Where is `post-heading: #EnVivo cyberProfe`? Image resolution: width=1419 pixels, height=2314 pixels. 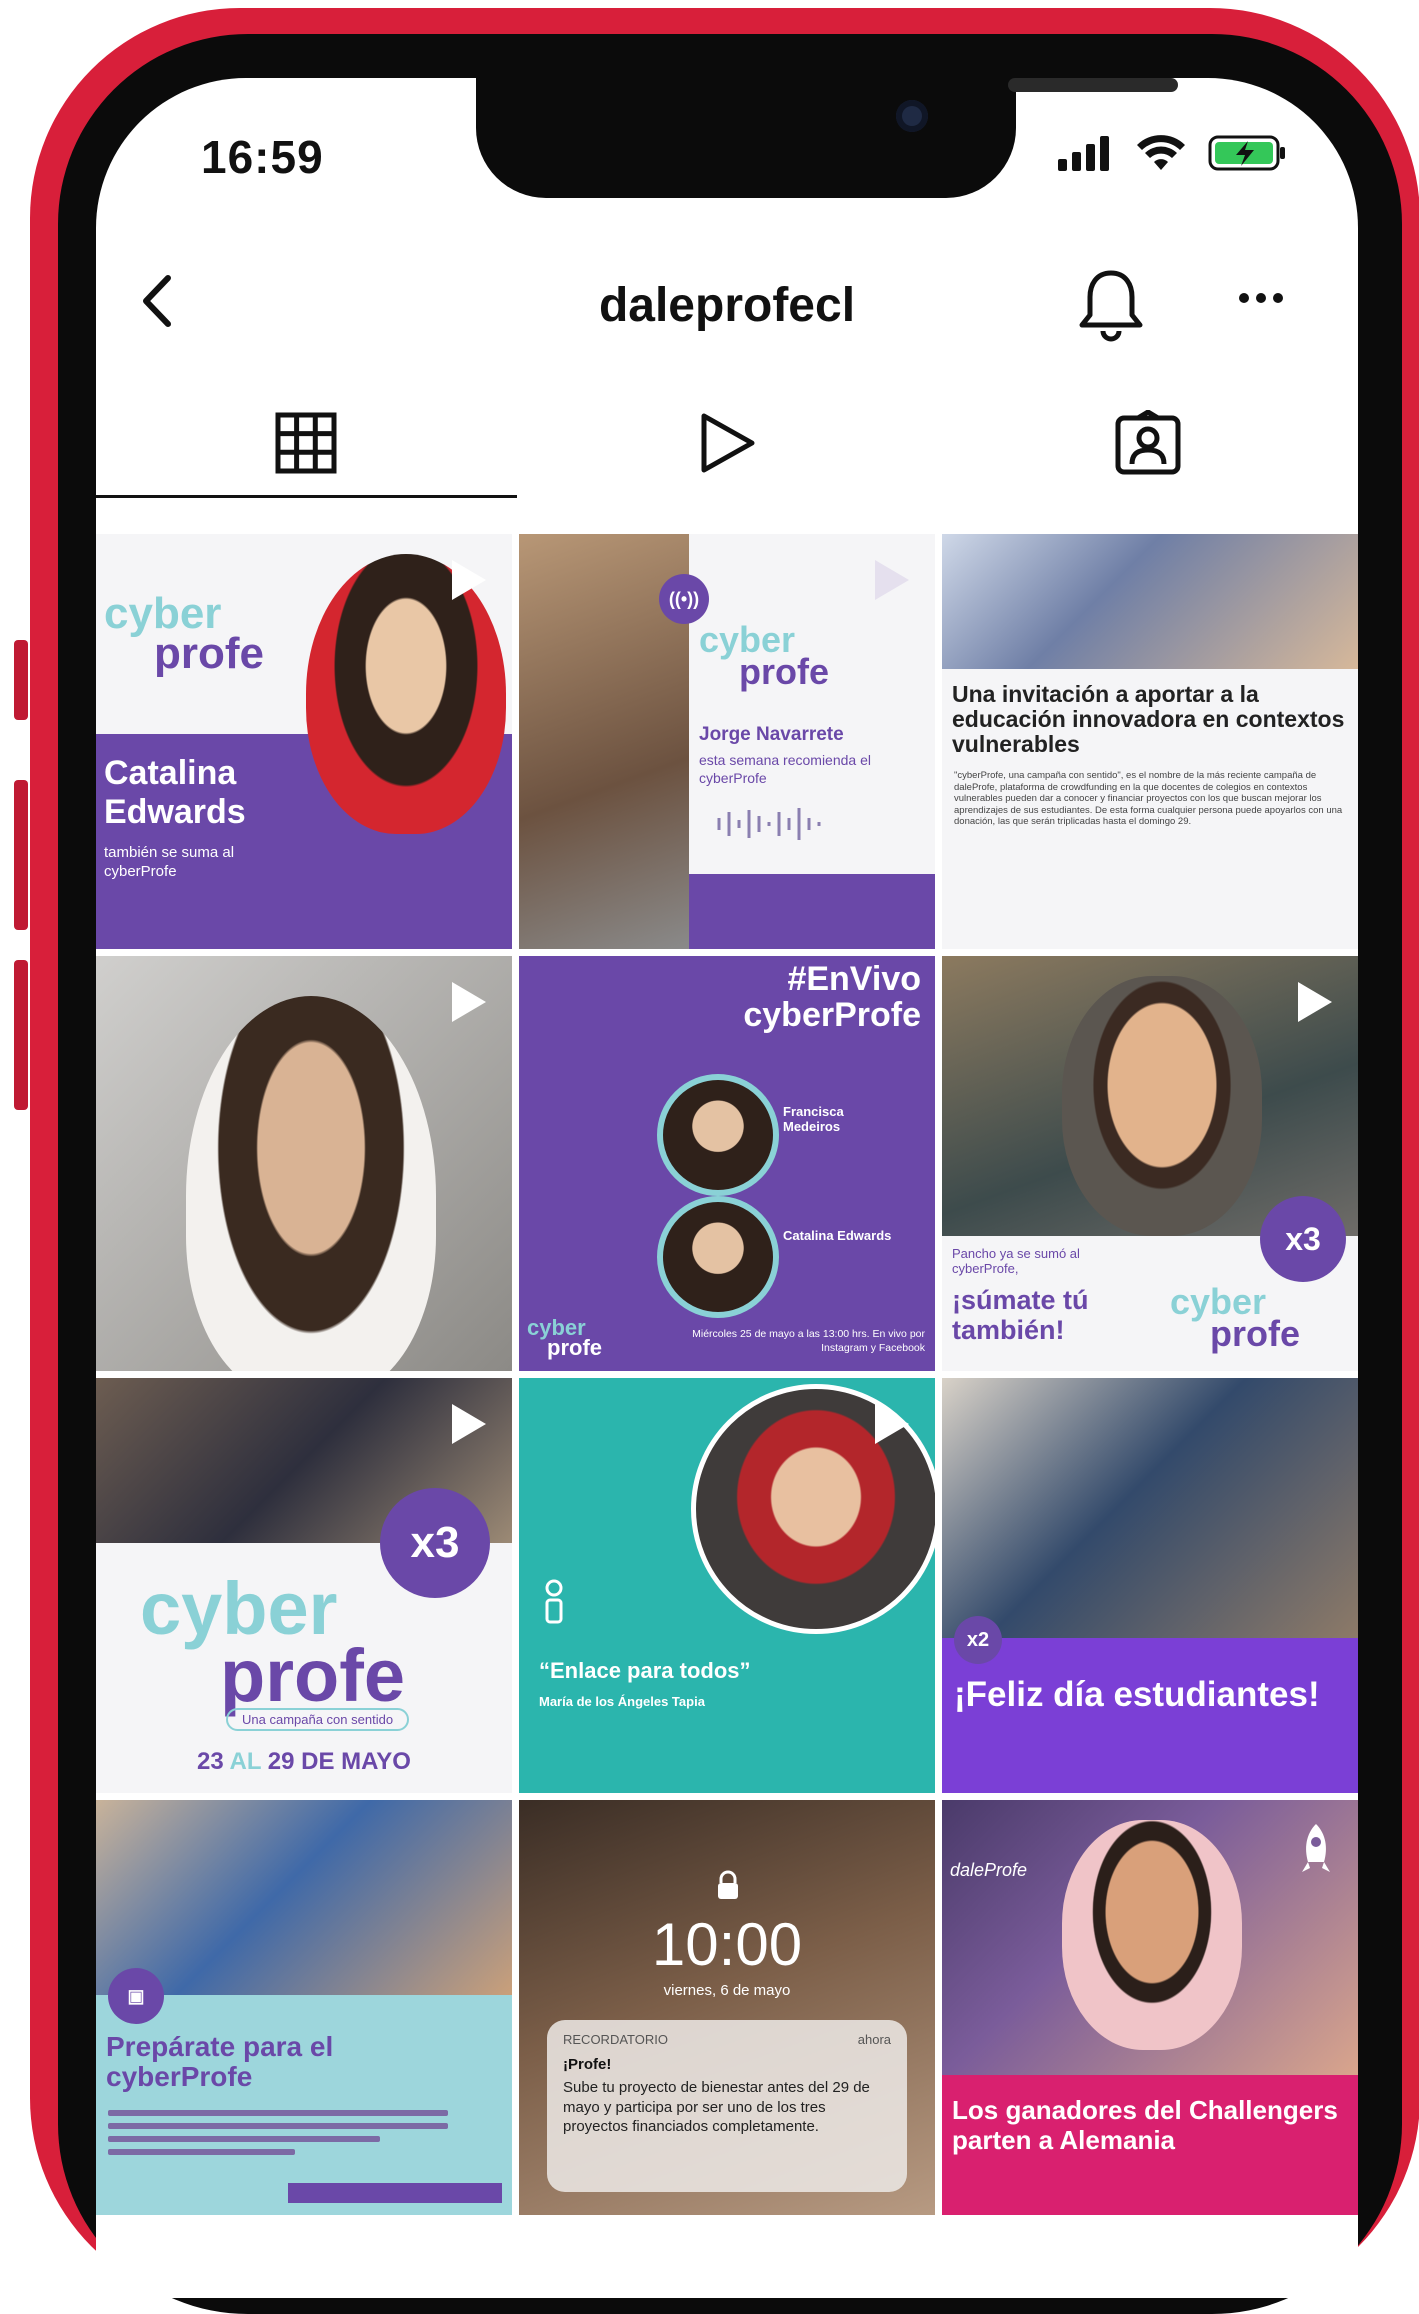
post-heading: #EnVivo cyberProfe is located at coordinates (832, 997).